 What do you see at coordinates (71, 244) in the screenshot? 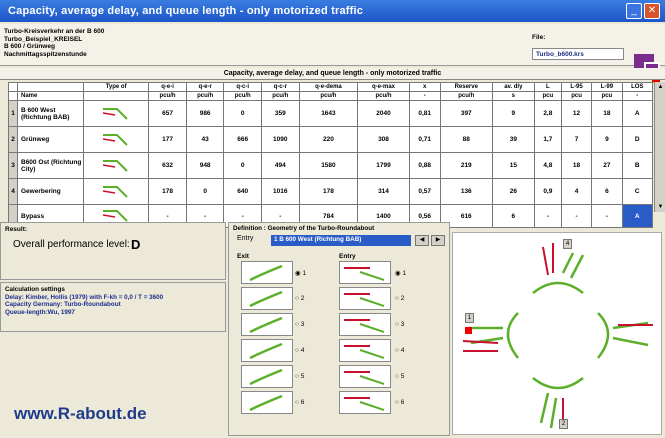
I see `overall-performance-label: Overall performance level:` at bounding box center [71, 244].